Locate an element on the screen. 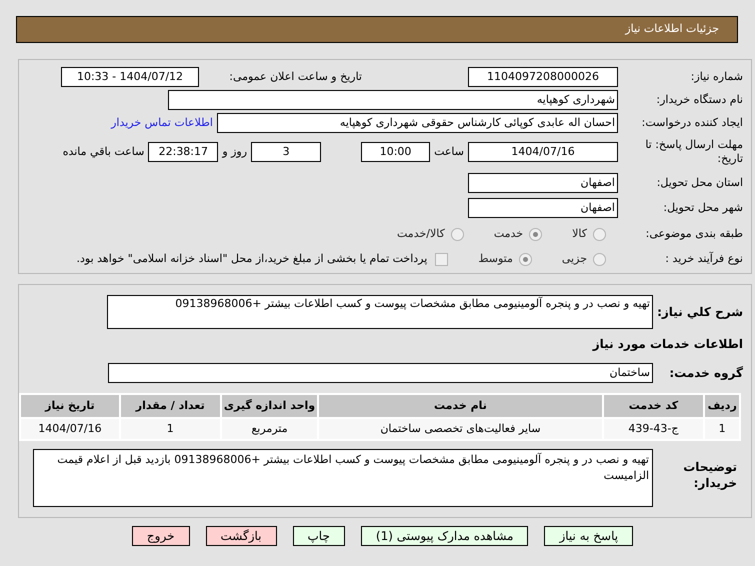 The width and height of the screenshot is (755, 566). radio-label: جزیی is located at coordinates (574, 258).